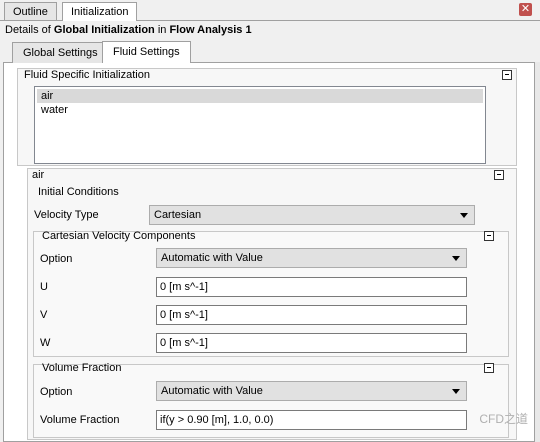 This screenshot has height=442, width=540. I want to click on w-field: 0 [m s^-1], so click(311, 343).